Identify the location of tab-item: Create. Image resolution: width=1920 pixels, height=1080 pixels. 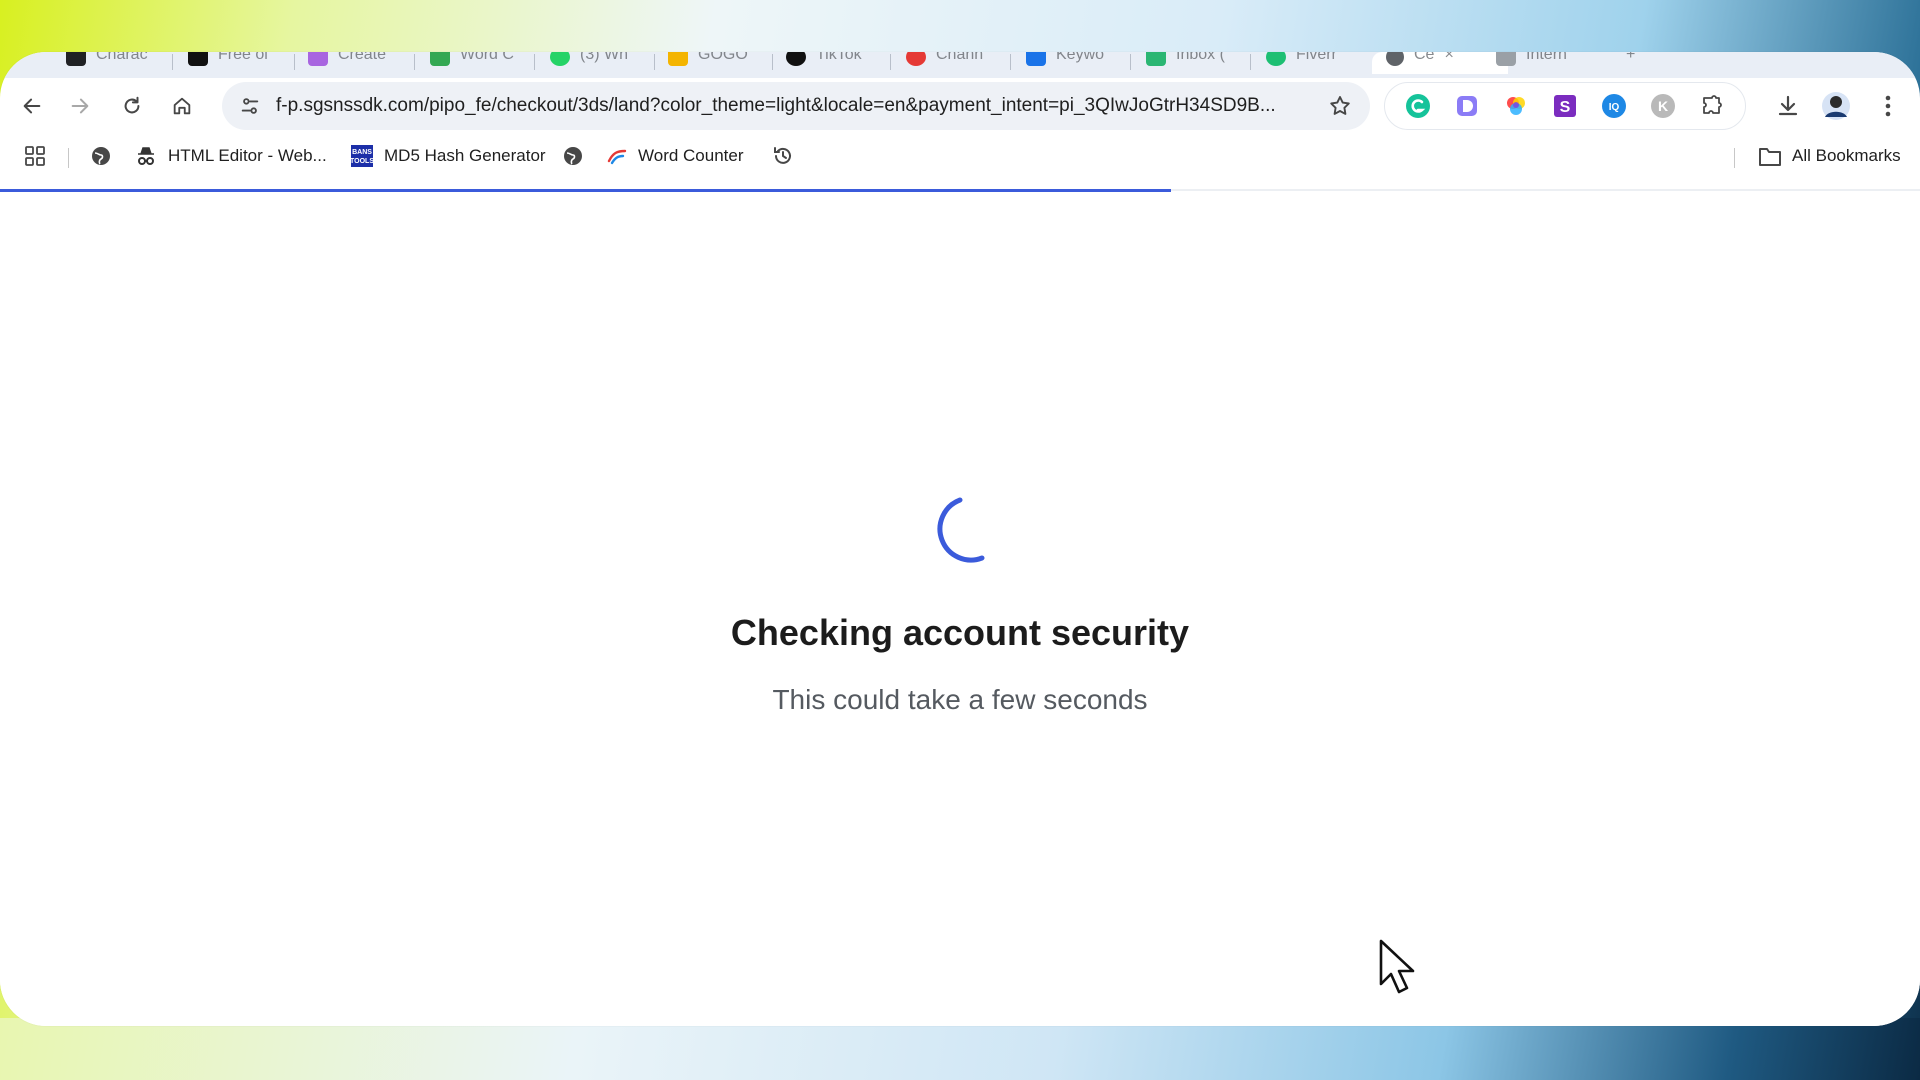
(358, 63).